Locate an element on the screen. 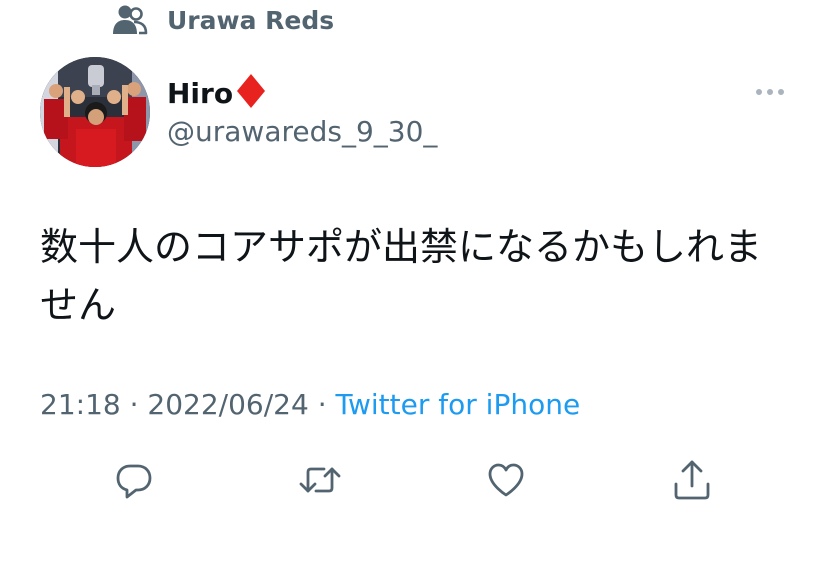 This screenshot has height=566, width=828. community-context: Urawa Reds is located at coordinates (223, 20).